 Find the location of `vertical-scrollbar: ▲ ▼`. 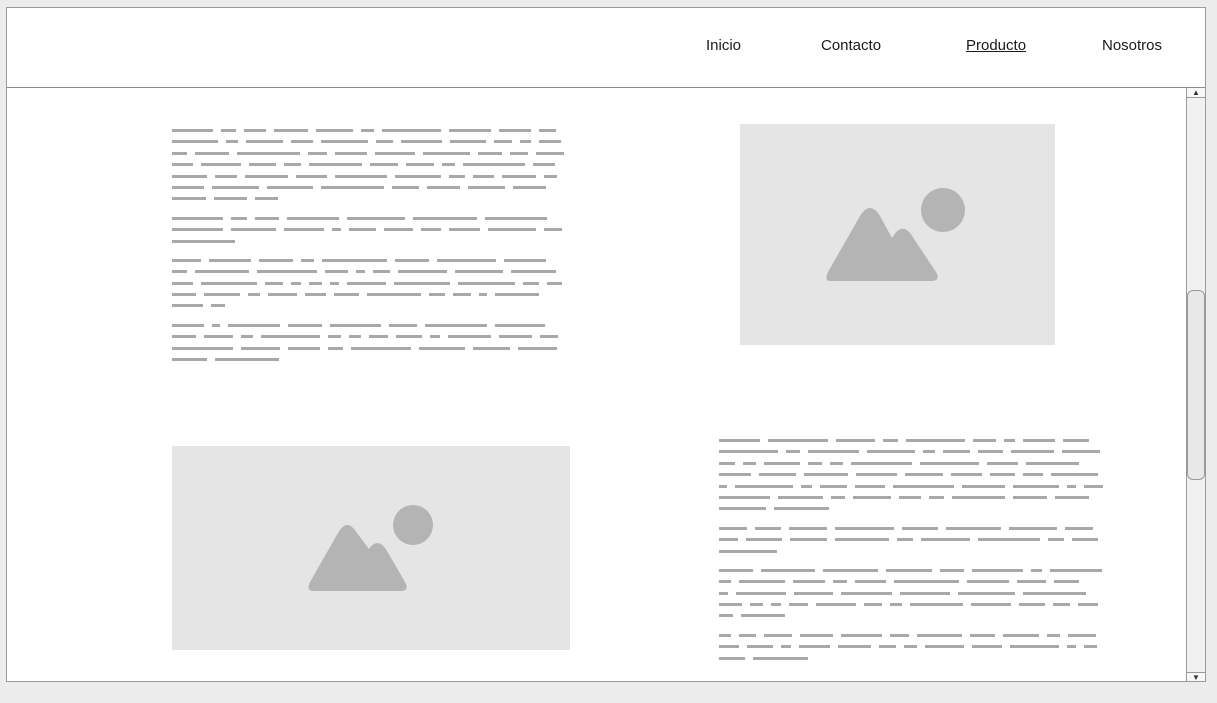

vertical-scrollbar: ▲ ▼ is located at coordinates (1195, 384).